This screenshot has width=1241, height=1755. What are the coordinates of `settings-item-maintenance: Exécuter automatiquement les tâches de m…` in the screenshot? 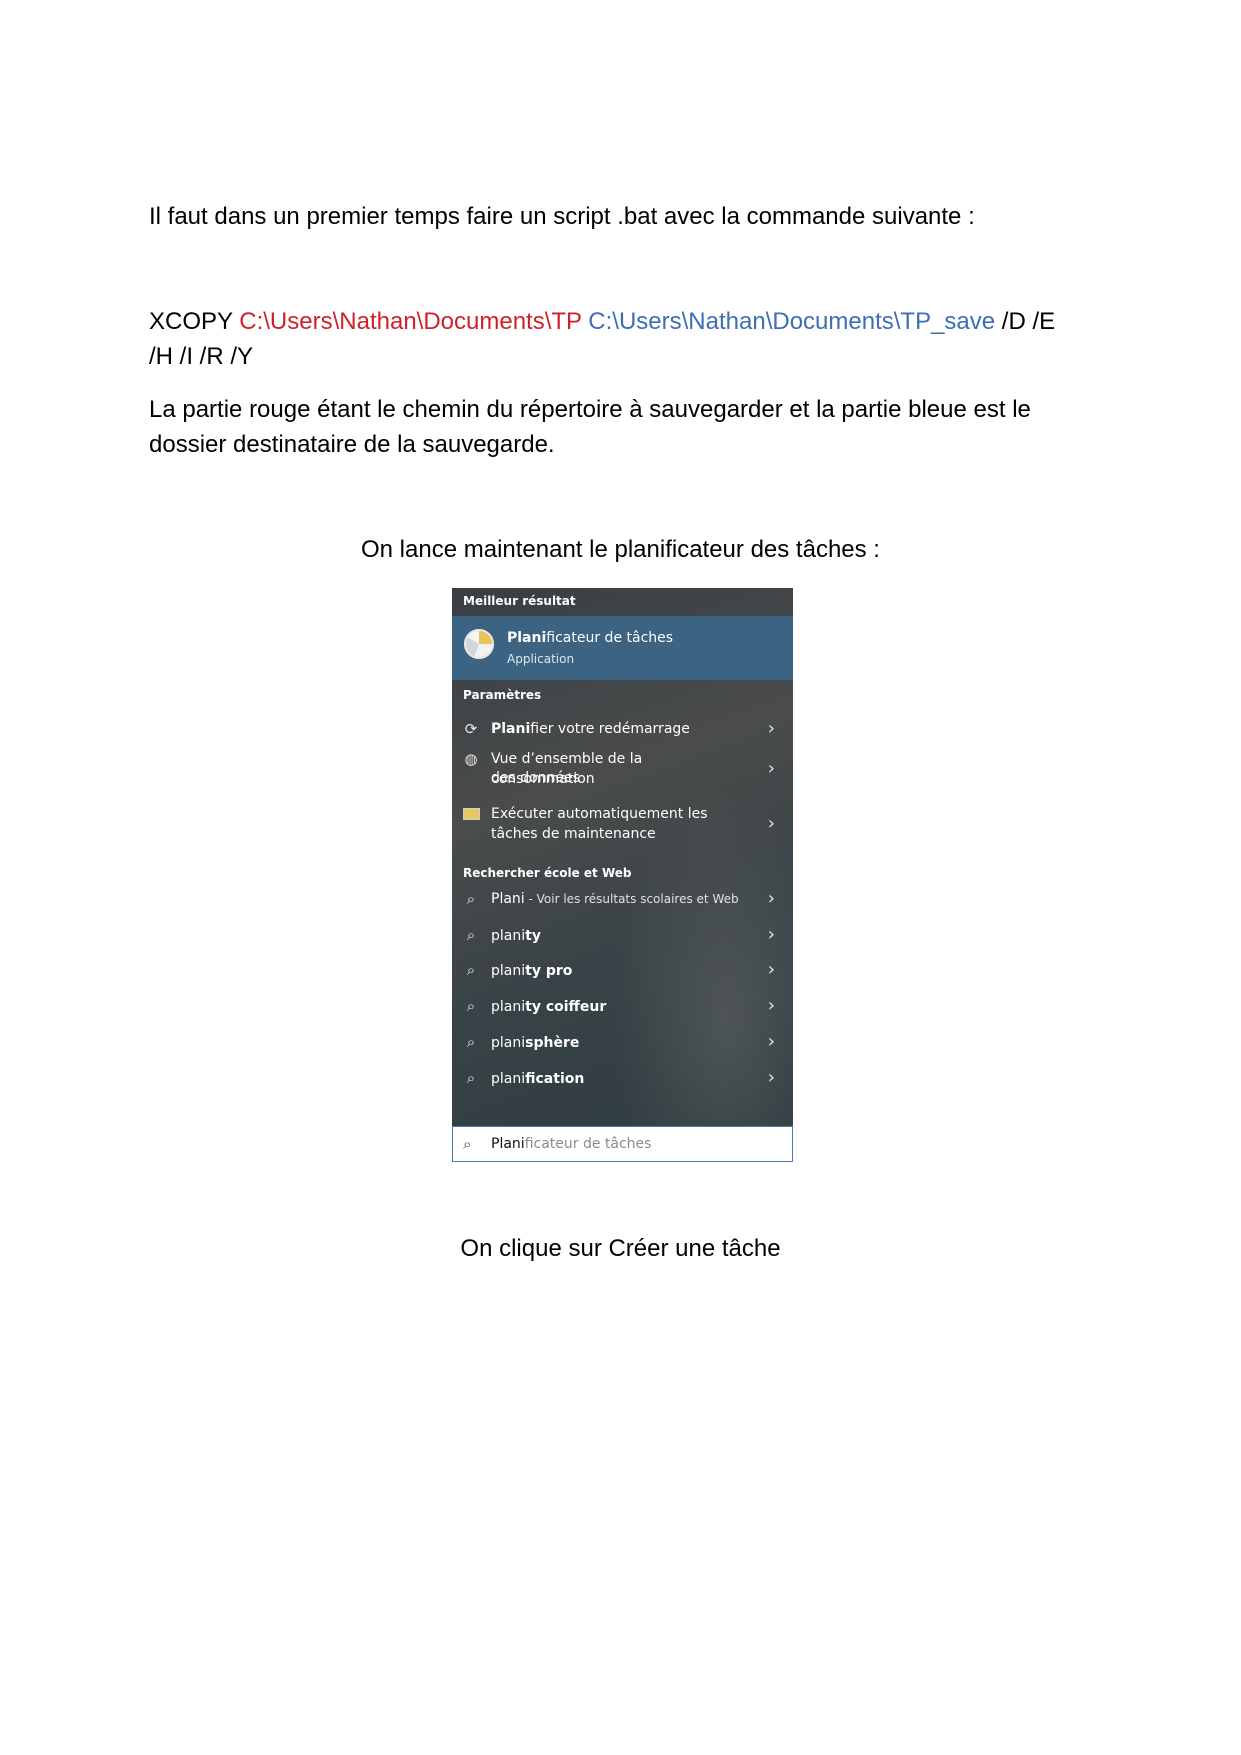 It's located at (622, 824).